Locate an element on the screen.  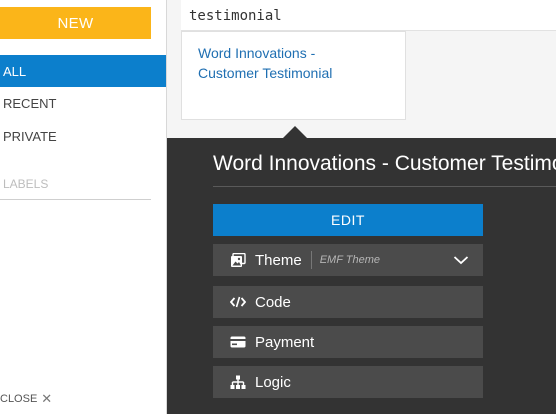
result-card: Word Innovations - Customer Testimonial is located at coordinates (293, 75).